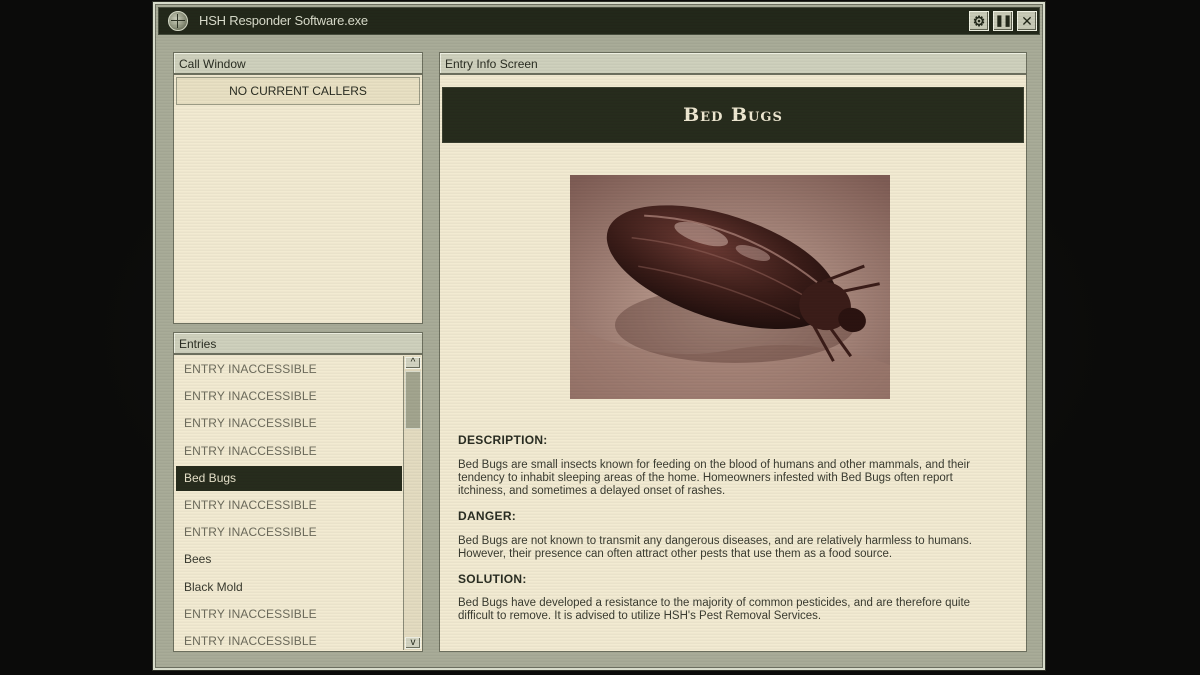  Describe the element at coordinates (298, 343) in the screenshot. I see `entries-header: Entries` at that location.